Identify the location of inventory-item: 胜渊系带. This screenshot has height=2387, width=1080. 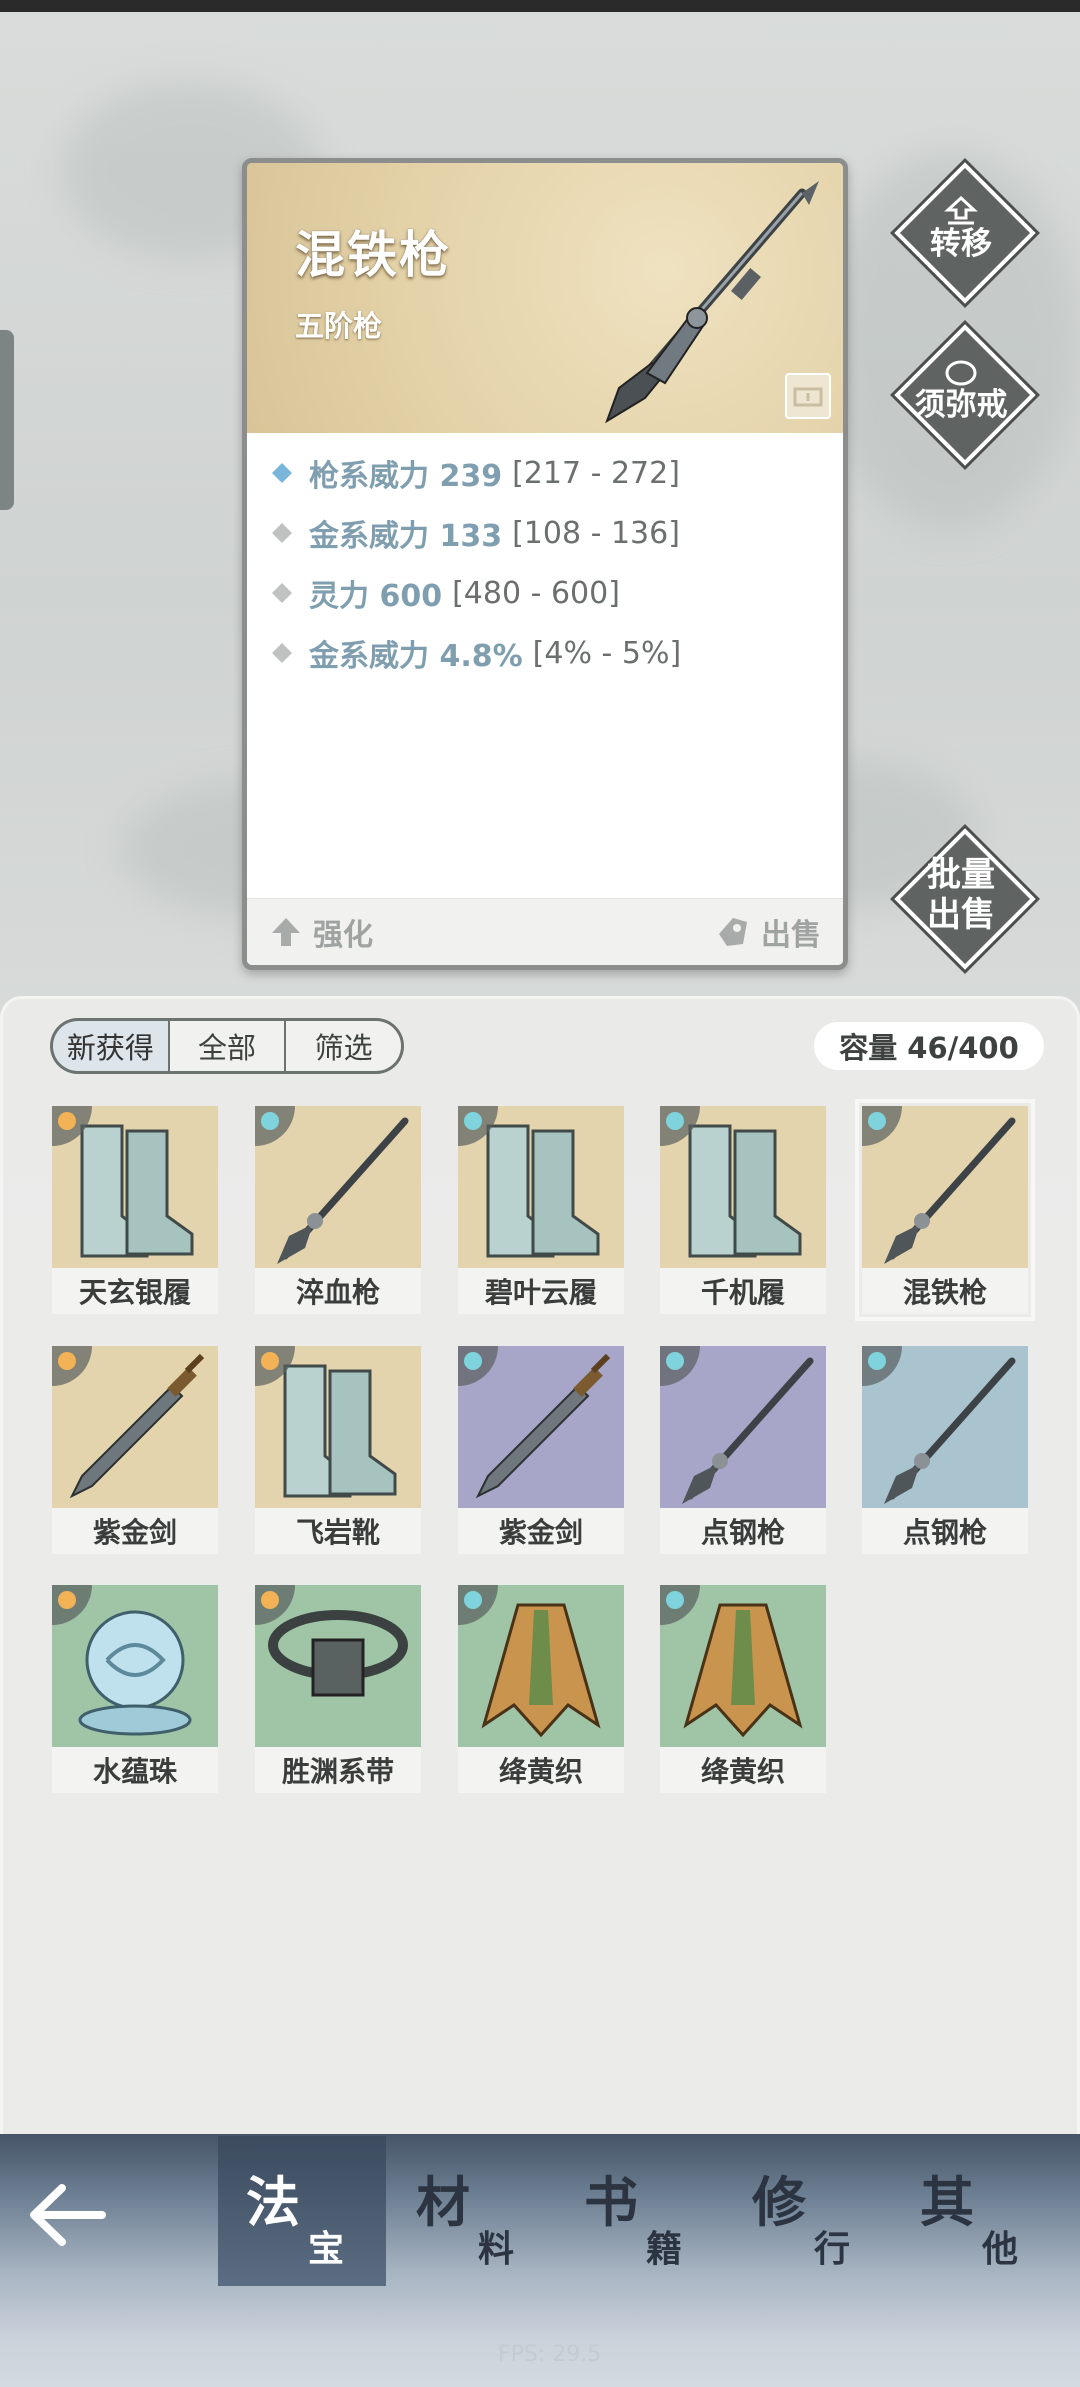
(338, 1689).